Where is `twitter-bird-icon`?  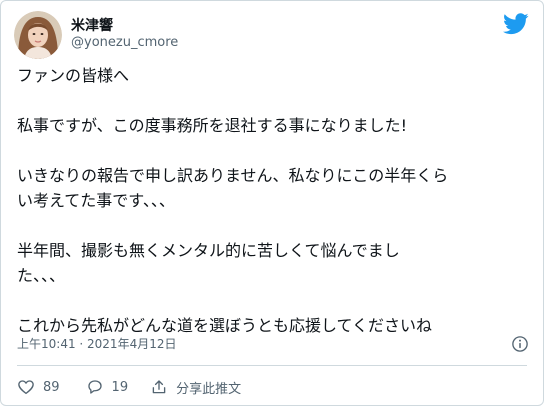
twitter-bird-icon is located at coordinates (516, 24).